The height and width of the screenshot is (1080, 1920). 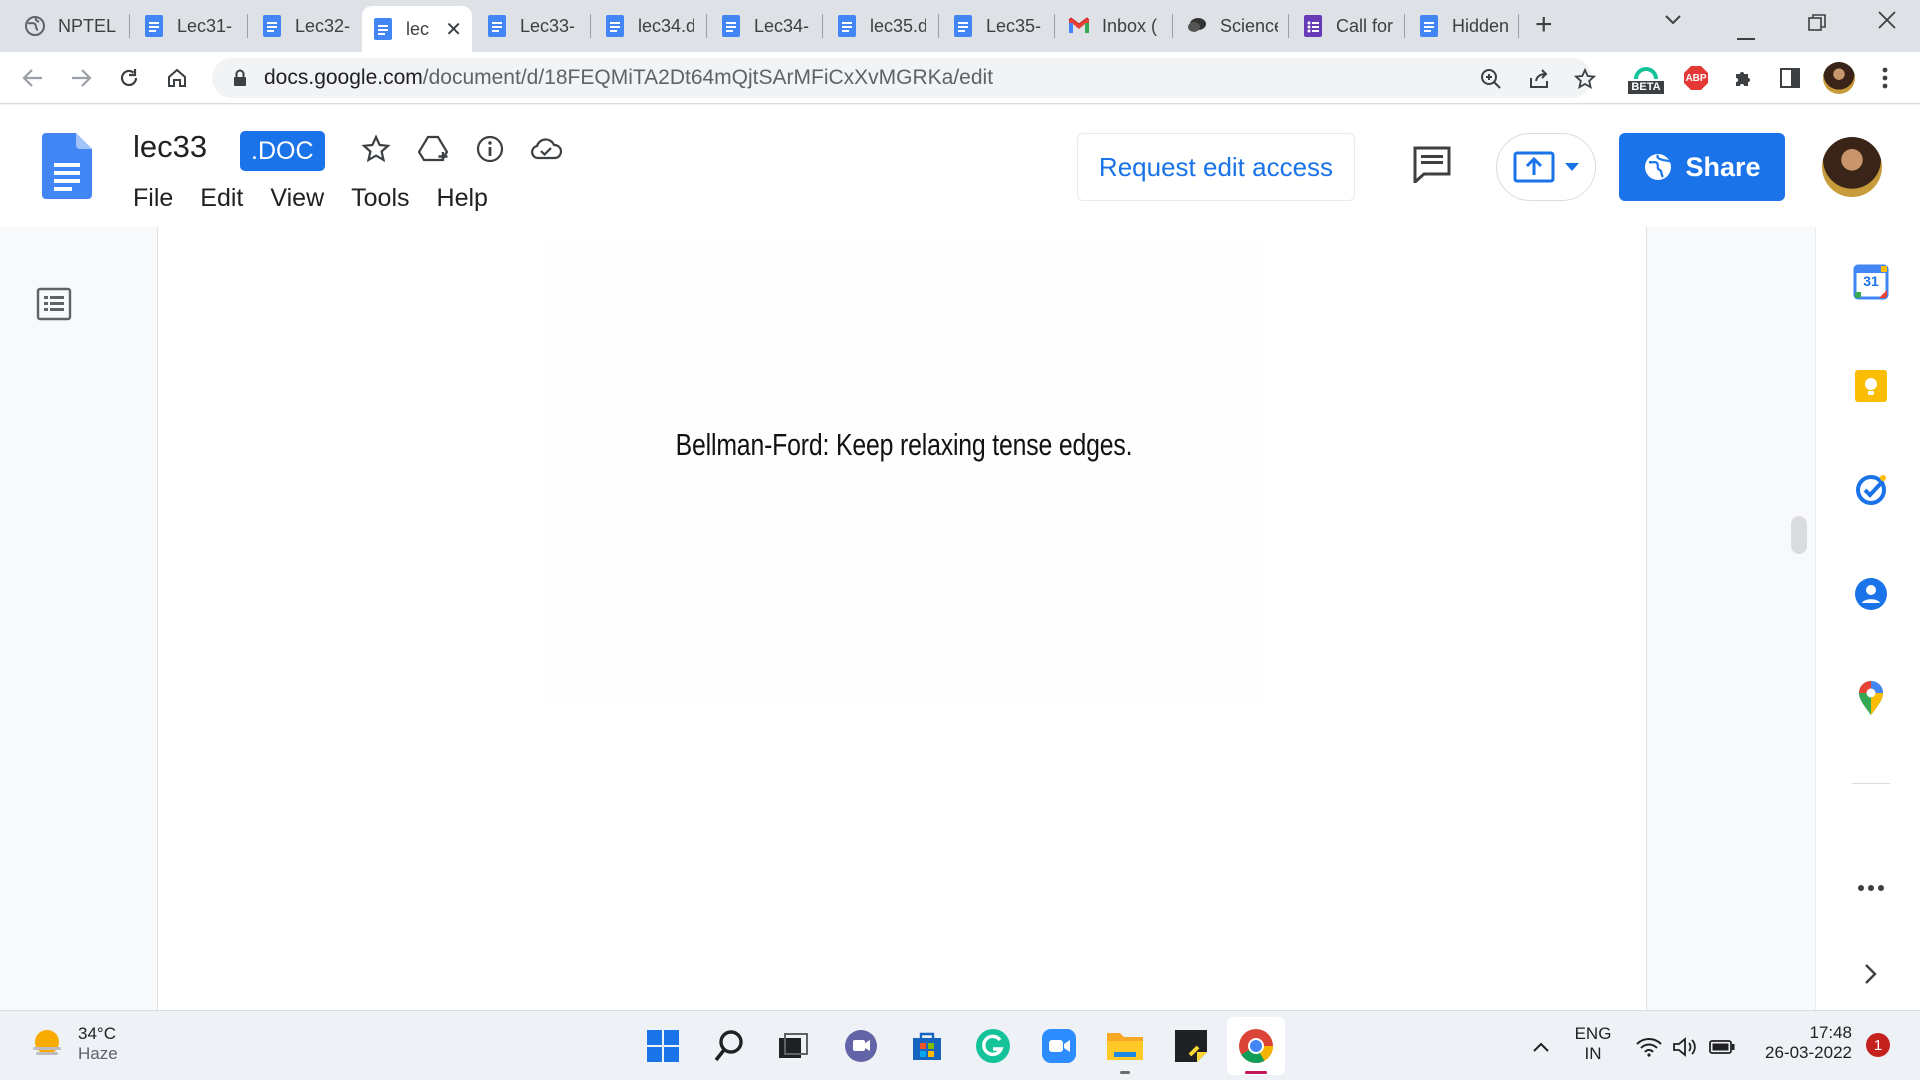 I want to click on present-button, so click(x=1546, y=167).